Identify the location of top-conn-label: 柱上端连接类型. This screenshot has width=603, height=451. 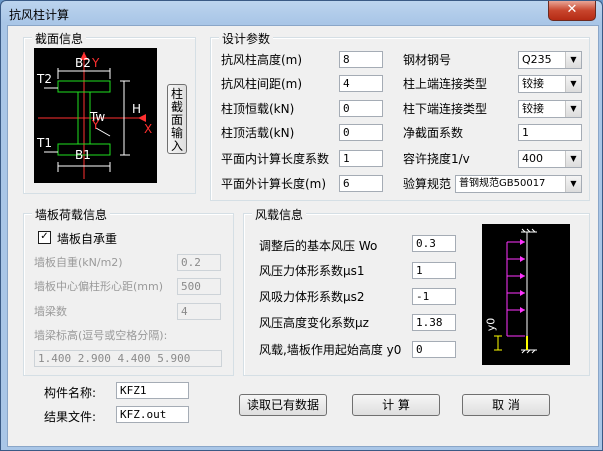
(445, 84).